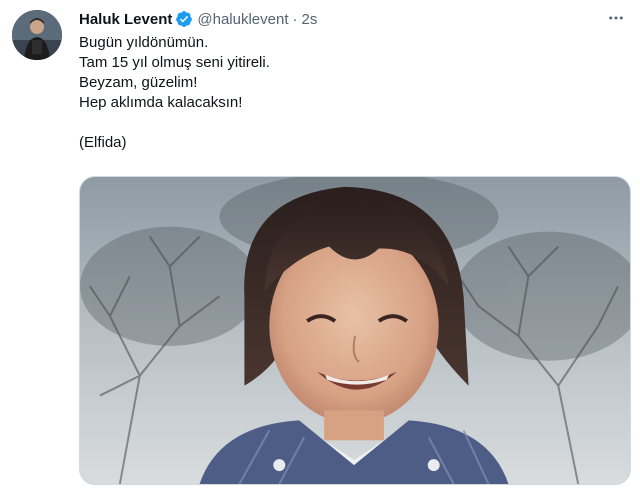 The width and height of the screenshot is (640, 495). What do you see at coordinates (125, 19) in the screenshot?
I see `display-name: Haluk Levent` at bounding box center [125, 19].